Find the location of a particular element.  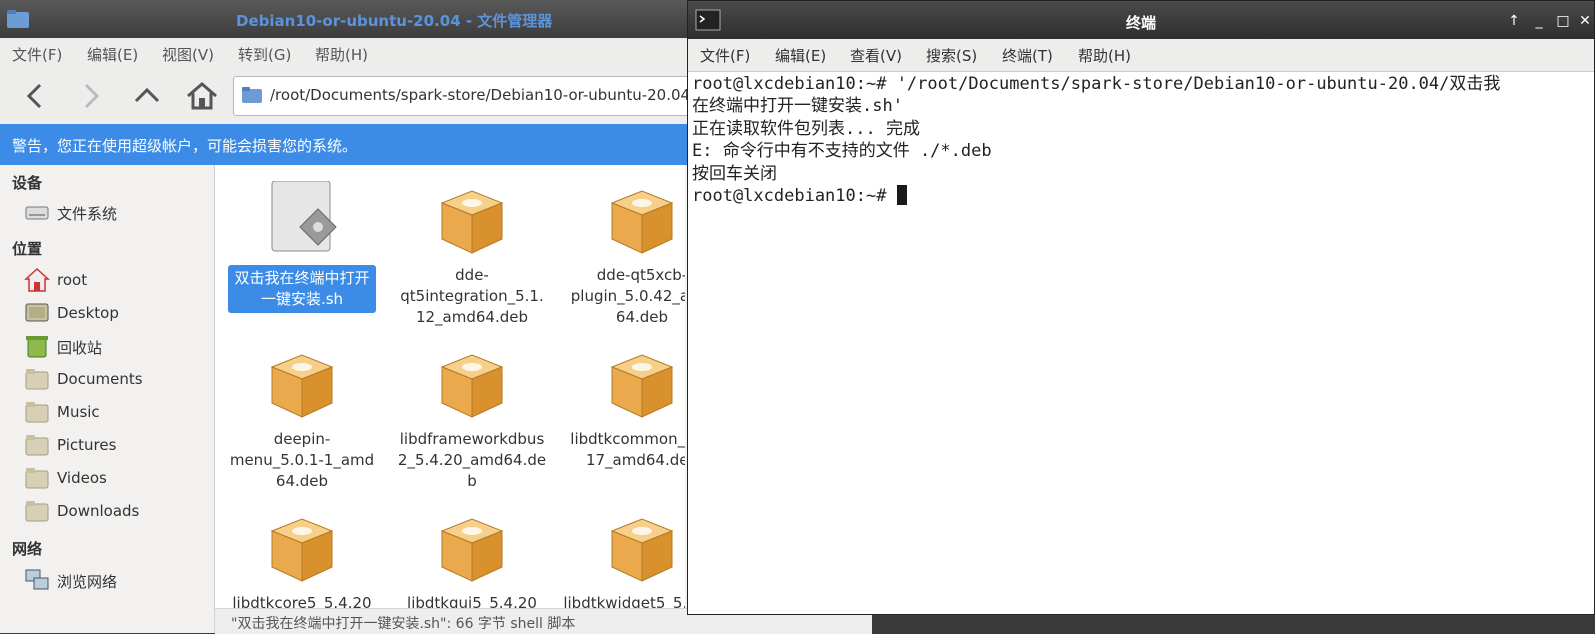

sidebar-item-label: 回收站 is located at coordinates (80, 348).